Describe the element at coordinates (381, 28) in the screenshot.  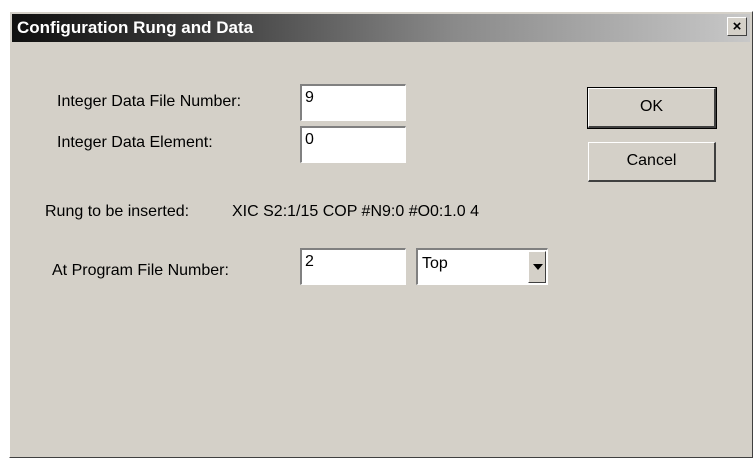
I see `title-bar: Configuration Rung and Data ×` at that location.